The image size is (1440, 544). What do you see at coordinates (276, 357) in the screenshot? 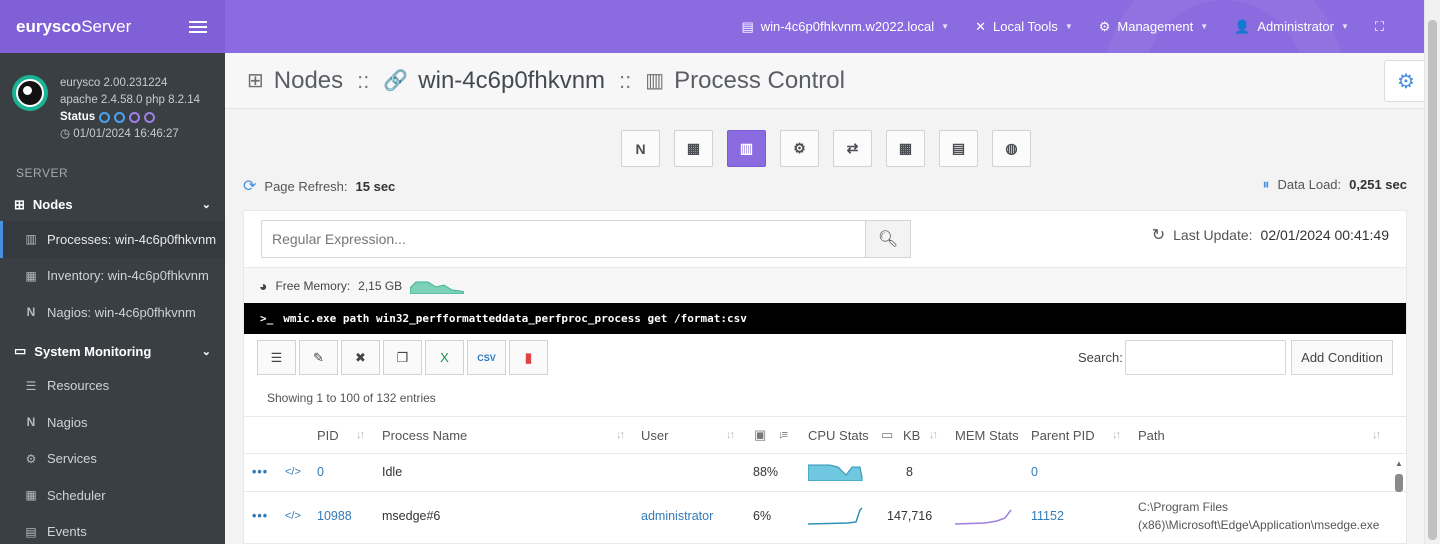
I see `select-all-button: ☰` at bounding box center [276, 357].